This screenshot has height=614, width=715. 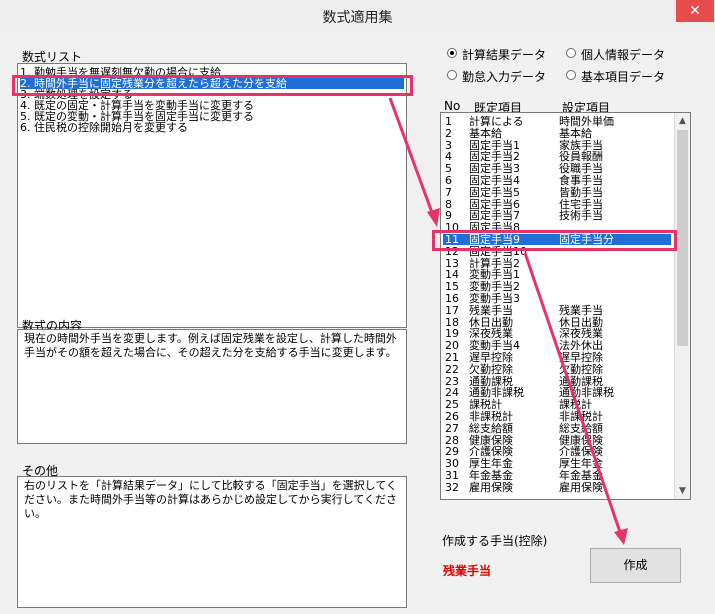 I want to click on item-list-row: 26 非課税計 非課税計, so click(x=557, y=416).